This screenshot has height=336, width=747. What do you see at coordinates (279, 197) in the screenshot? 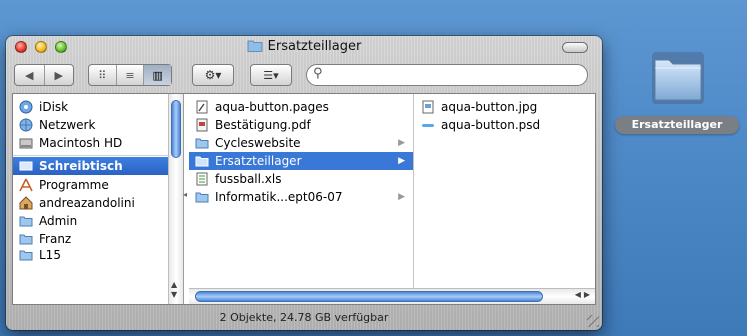
I see `list-item-label: Informatik...ept06-07` at bounding box center [279, 197].